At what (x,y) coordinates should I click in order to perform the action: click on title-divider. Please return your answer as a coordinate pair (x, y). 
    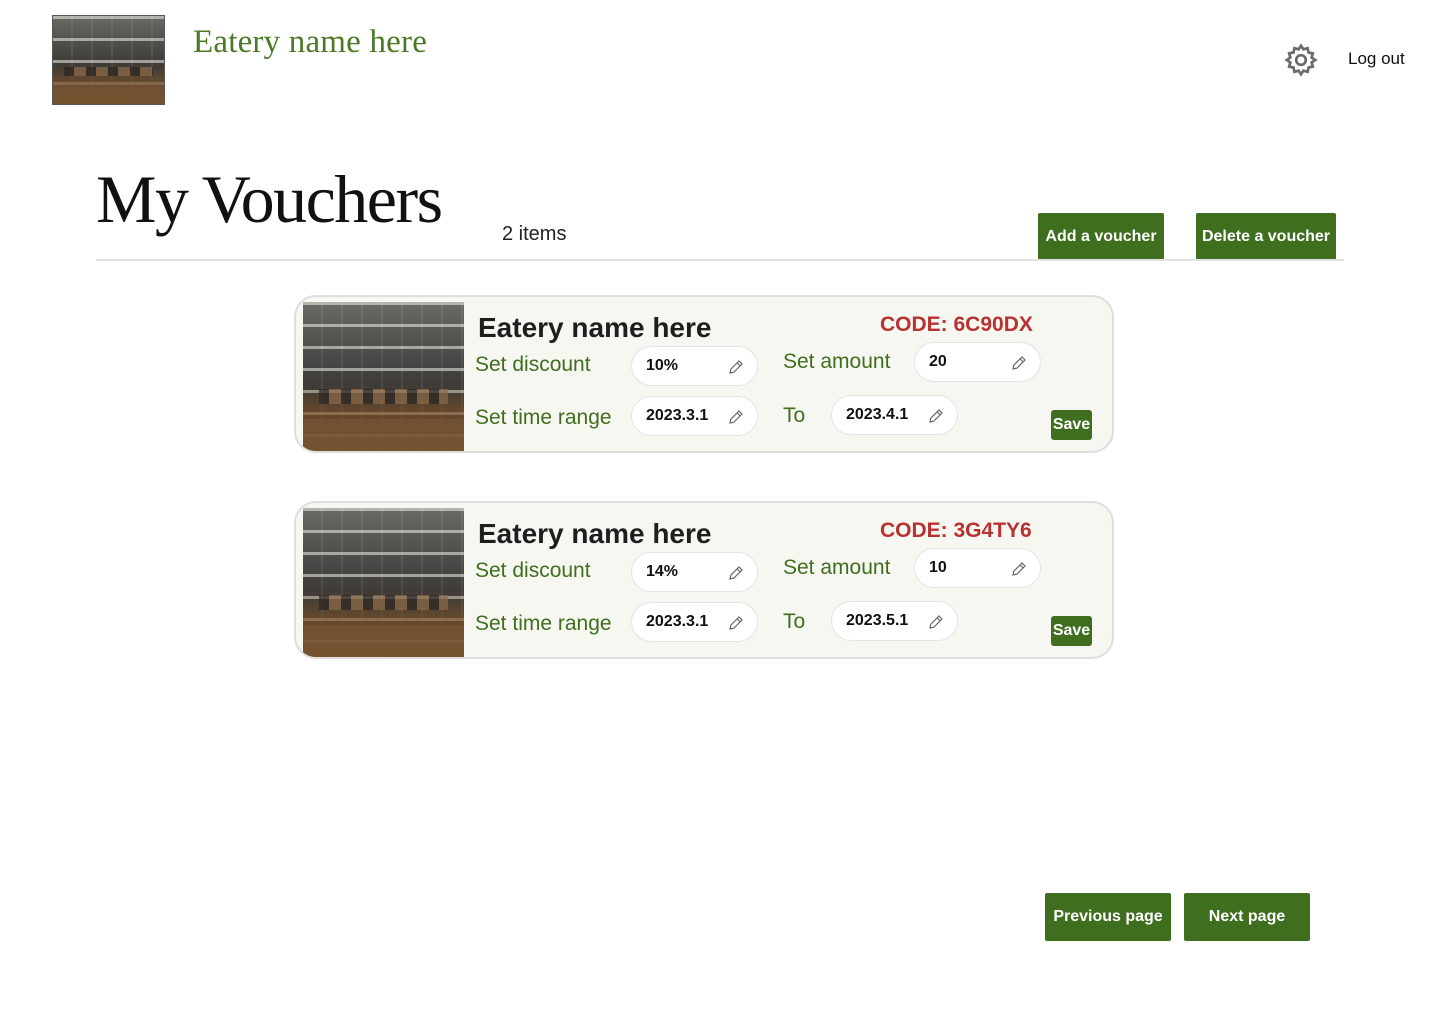
    Looking at the image, I should click on (720, 260).